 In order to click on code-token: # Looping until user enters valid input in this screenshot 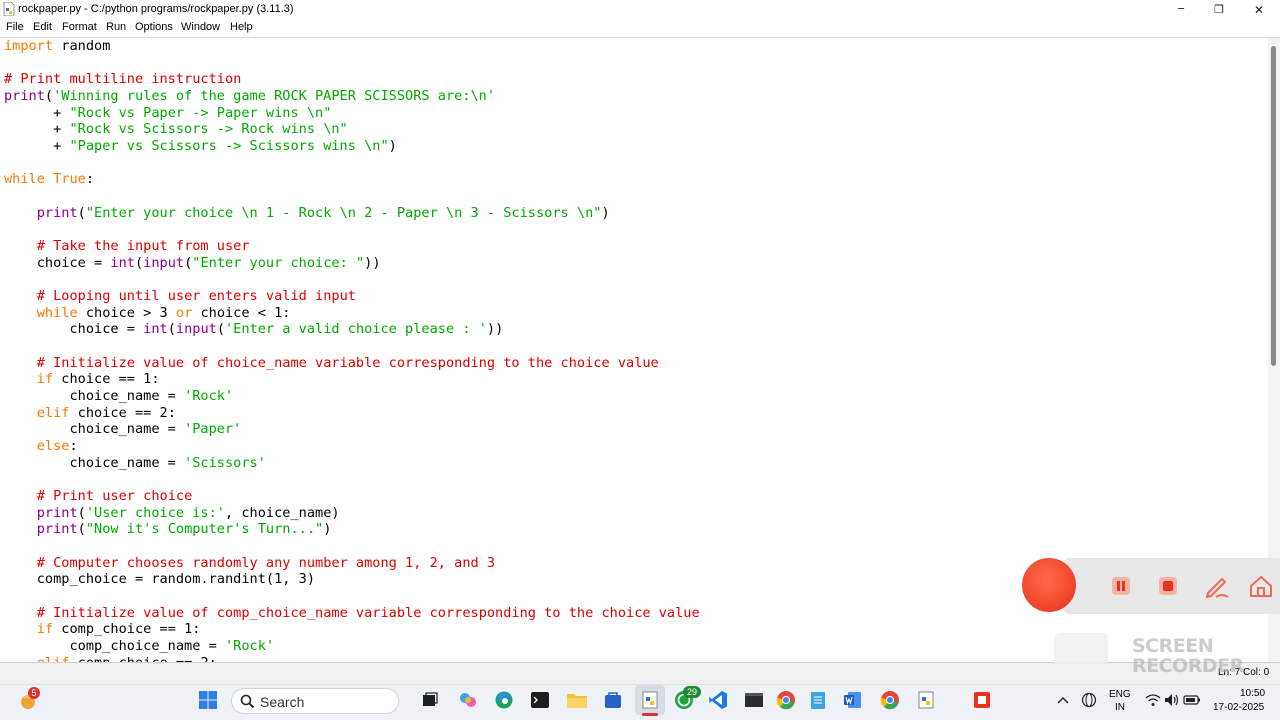, I will do `click(196, 296)`.